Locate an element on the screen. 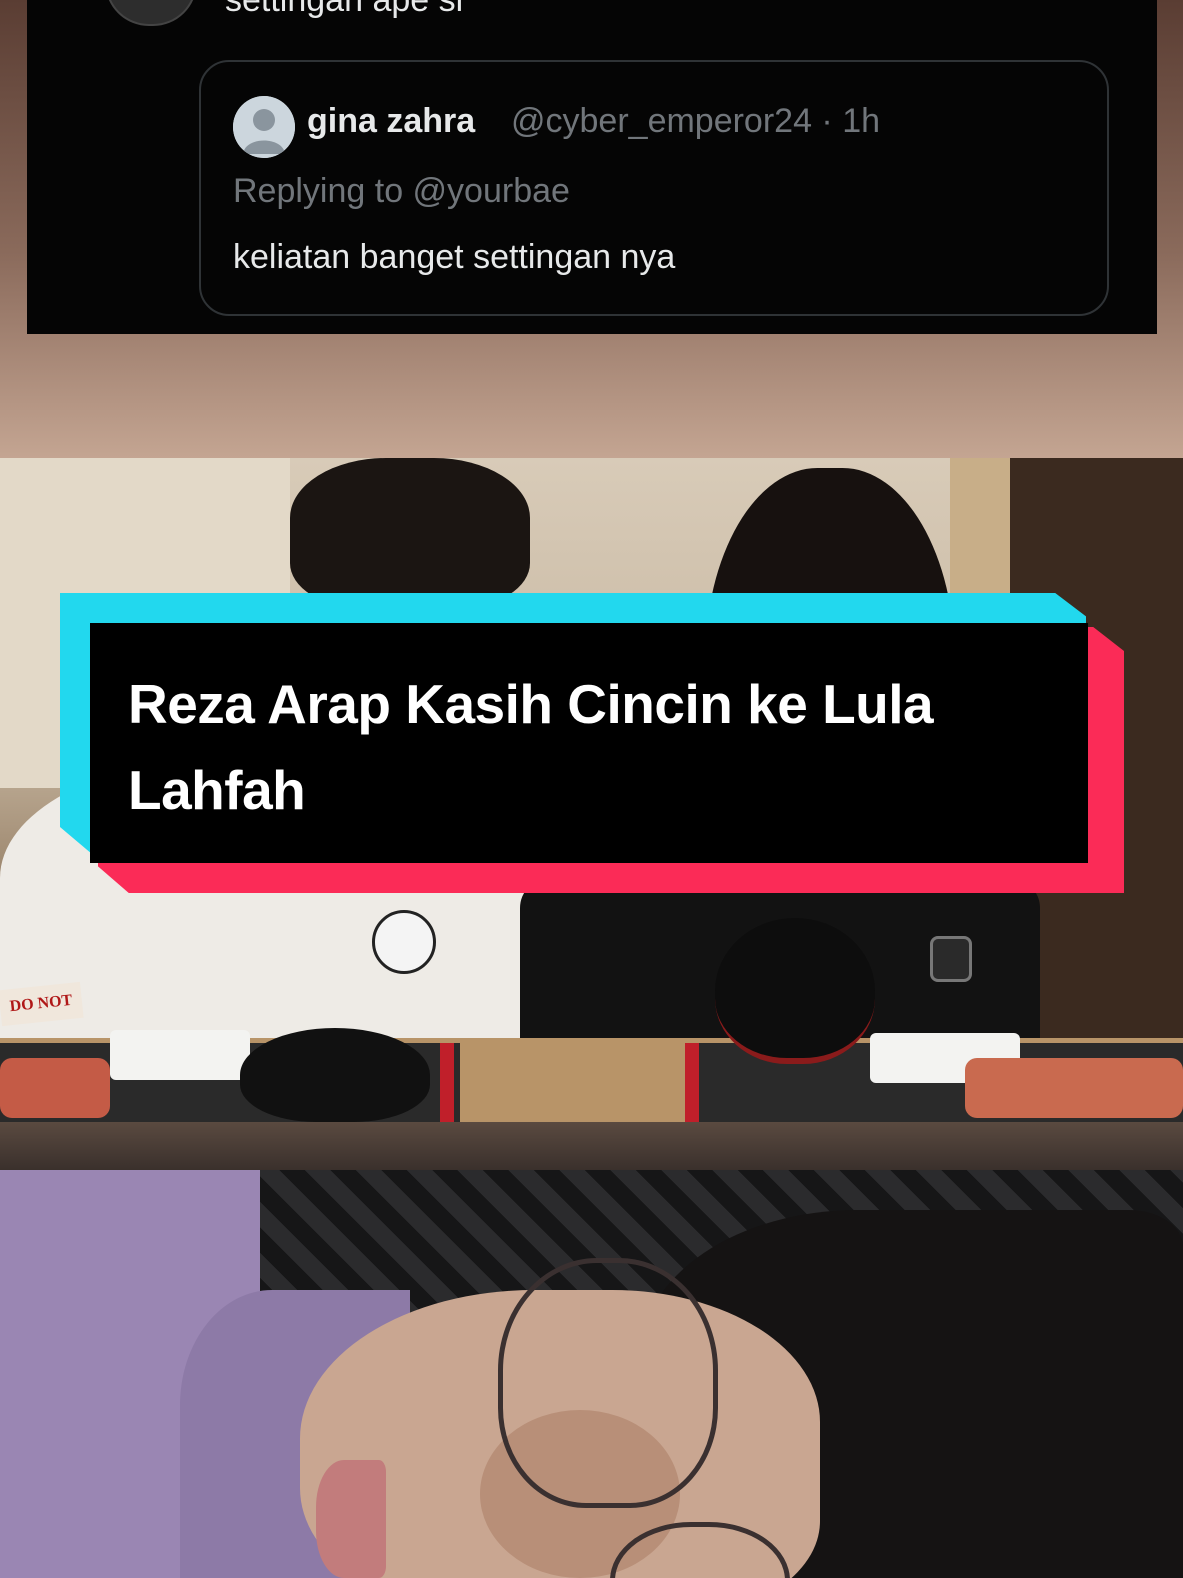  glasses-lens-icon is located at coordinates (608, 1383).